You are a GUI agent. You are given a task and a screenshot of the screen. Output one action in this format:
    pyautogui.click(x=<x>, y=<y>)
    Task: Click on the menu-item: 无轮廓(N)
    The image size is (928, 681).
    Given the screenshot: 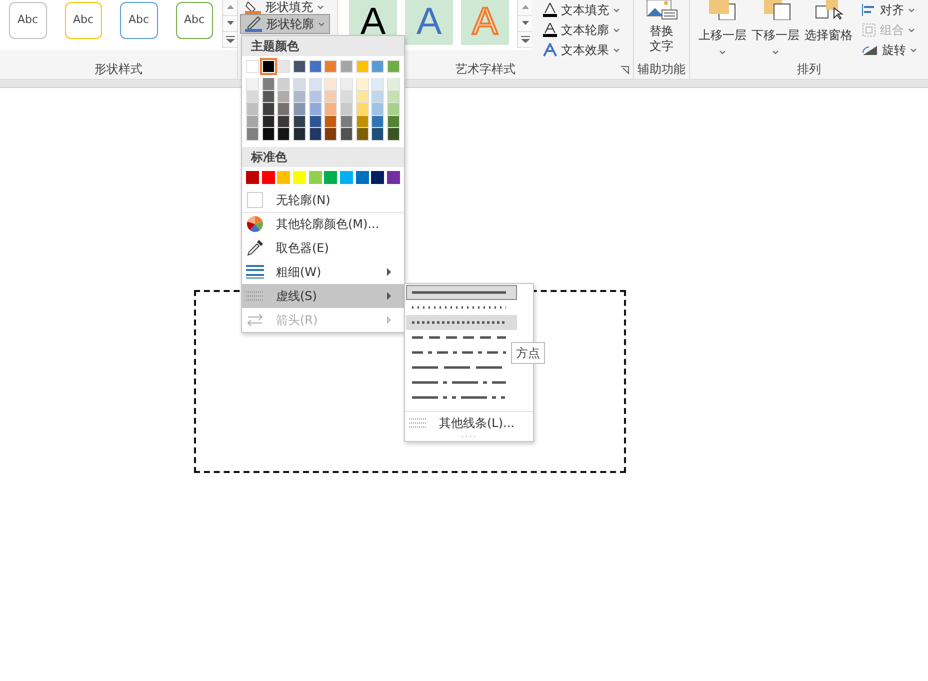 What is the action you would take?
    pyautogui.click(x=323, y=200)
    